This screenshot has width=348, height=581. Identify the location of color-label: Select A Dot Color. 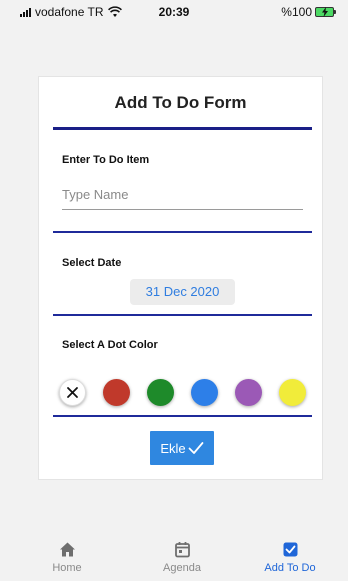
(110, 345).